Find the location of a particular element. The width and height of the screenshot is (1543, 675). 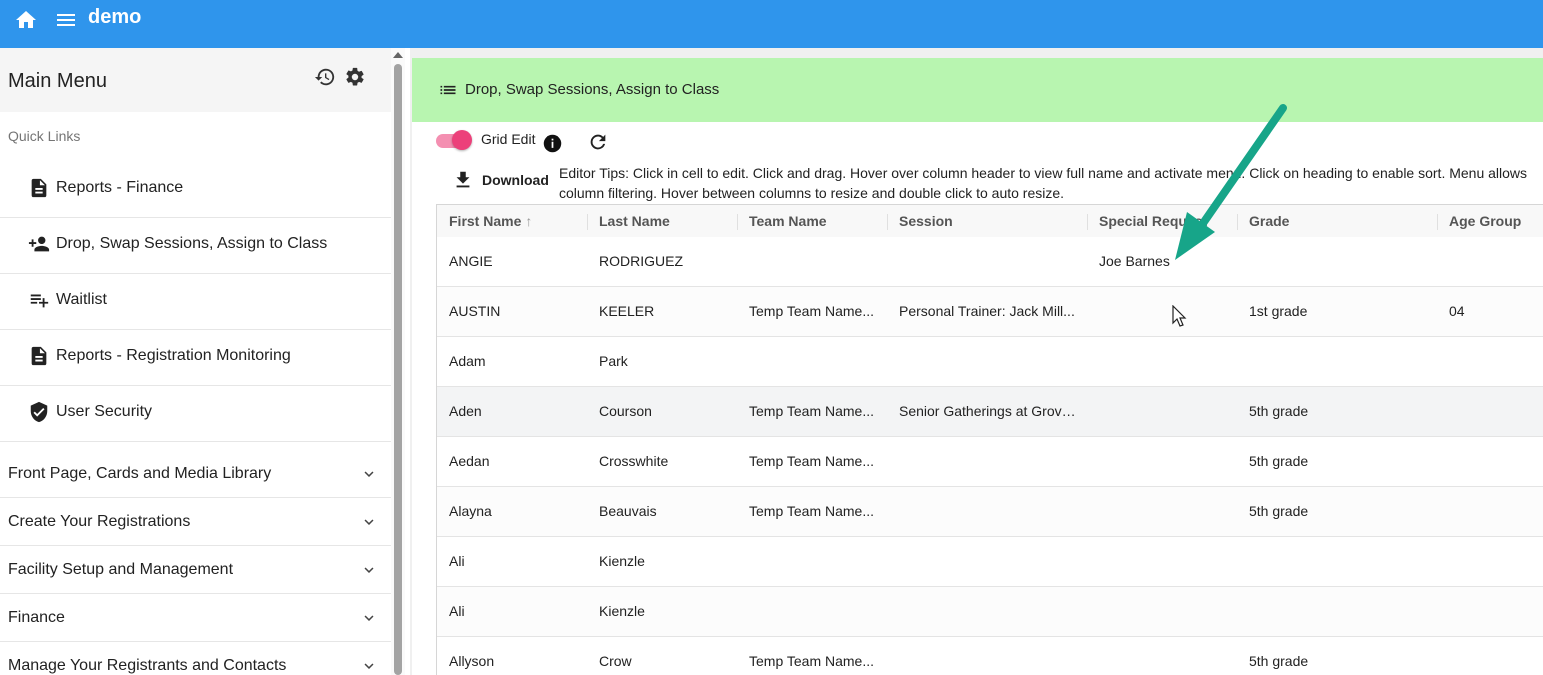

table-row: Alayna Beauvais Temp Team Name... 5th grade is located at coordinates (990, 512).